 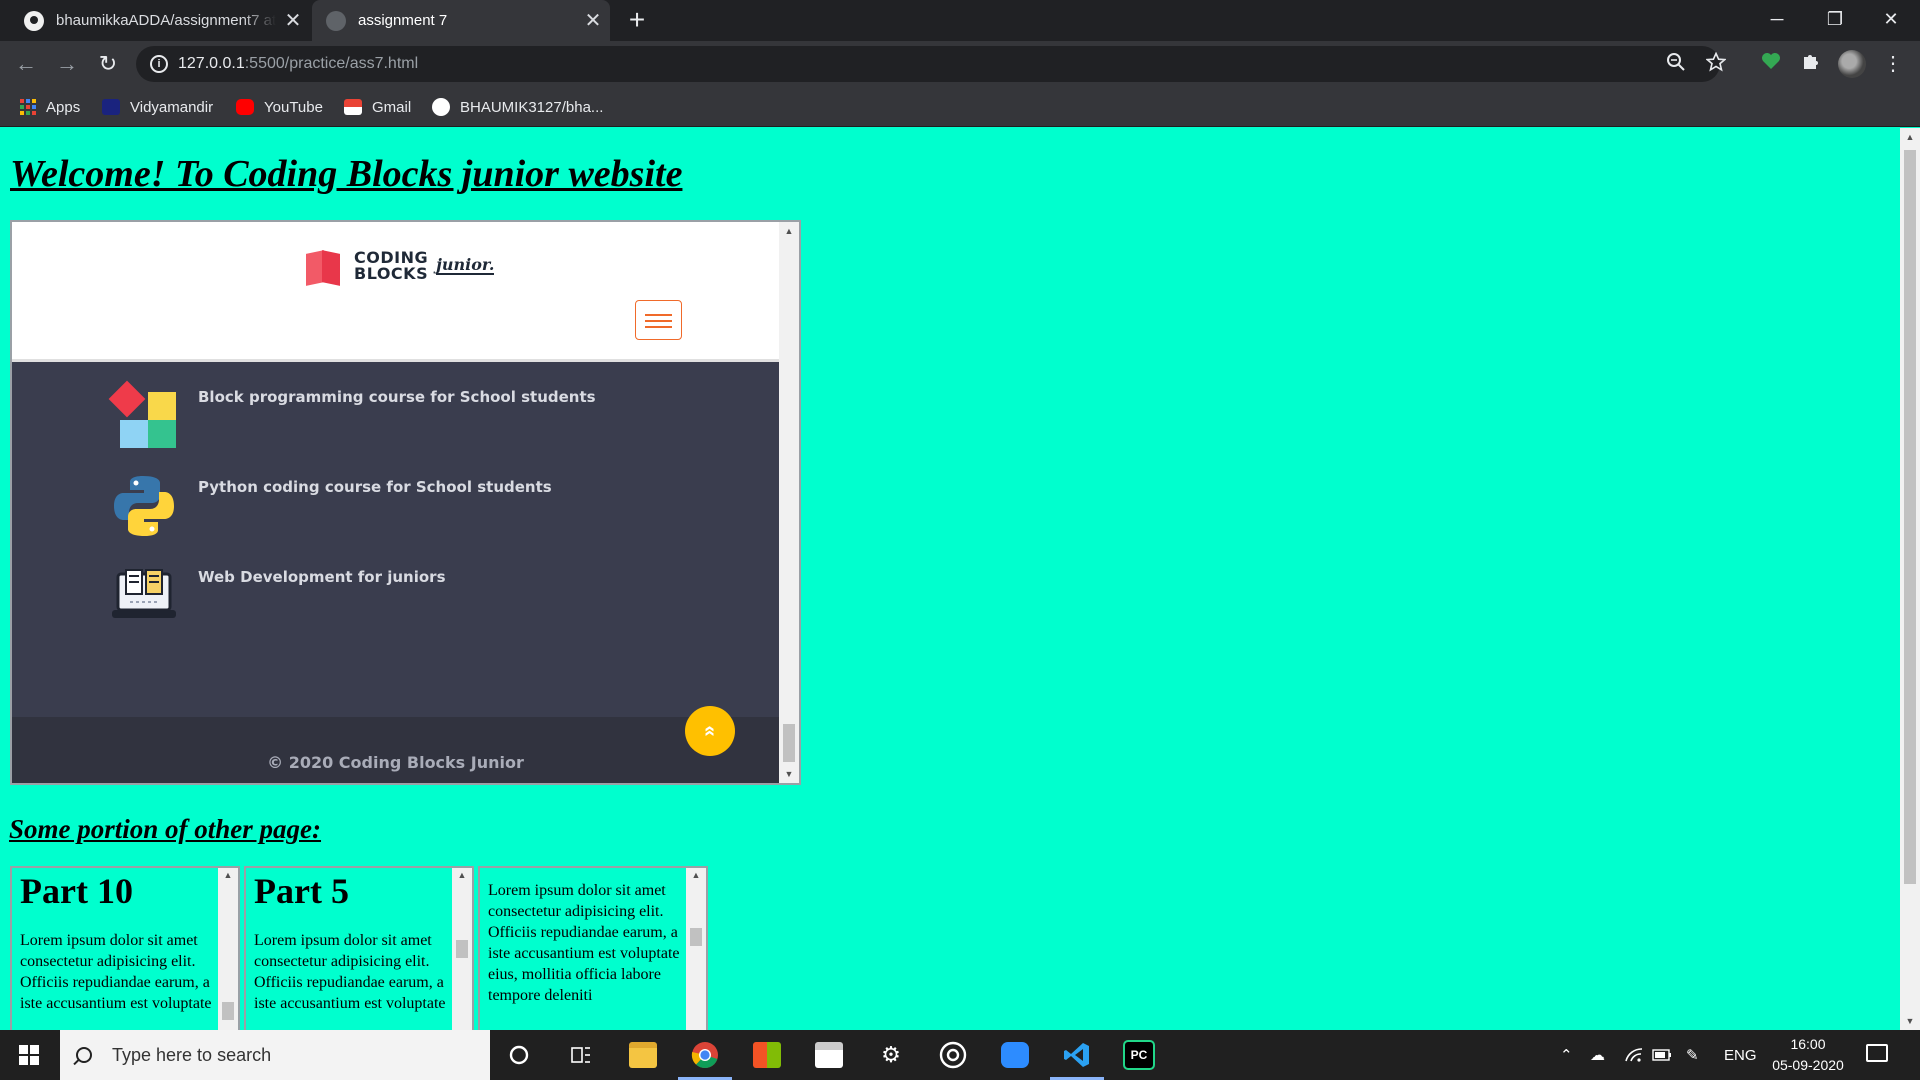 What do you see at coordinates (931, 64) in the screenshot?
I see `address-bar: i 127.0.0.1:5500/practice/ass7.html` at bounding box center [931, 64].